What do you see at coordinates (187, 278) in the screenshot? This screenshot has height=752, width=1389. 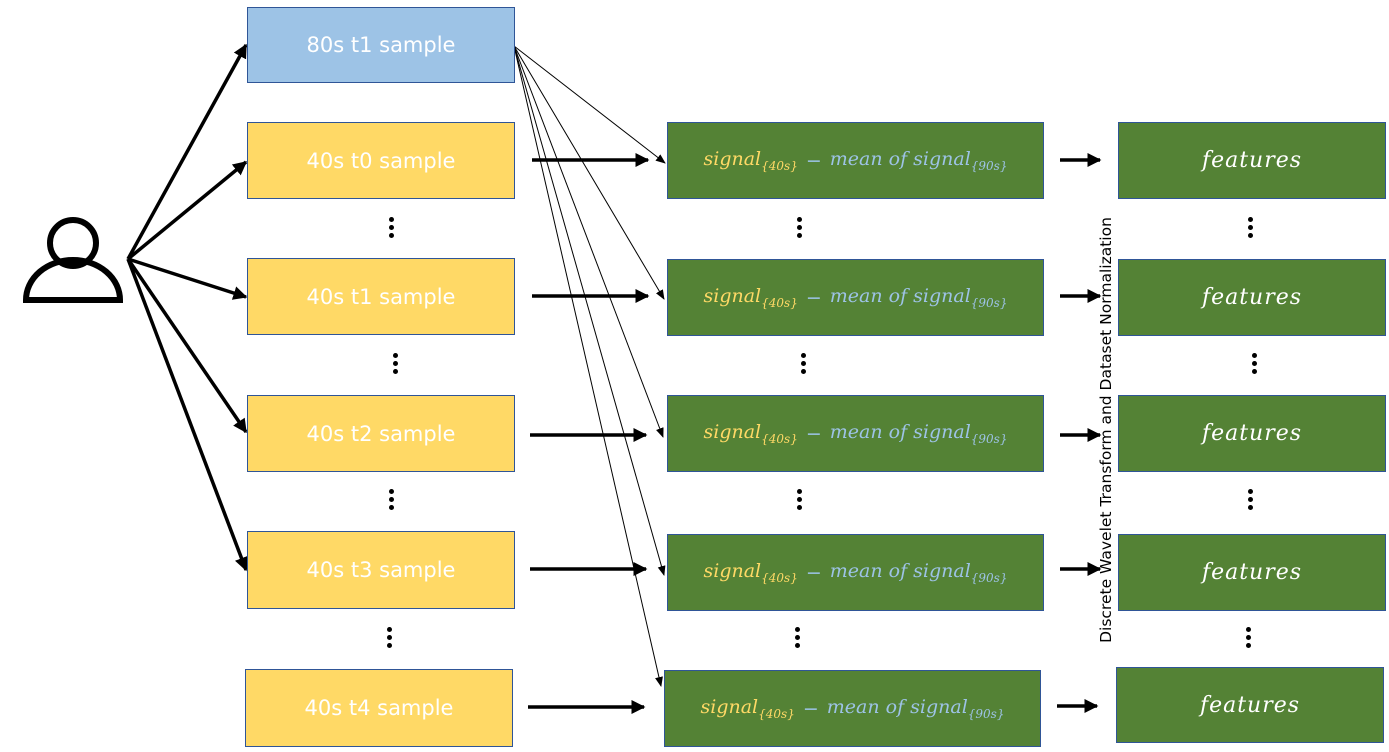 I see `user-to-t1-arrow` at bounding box center [187, 278].